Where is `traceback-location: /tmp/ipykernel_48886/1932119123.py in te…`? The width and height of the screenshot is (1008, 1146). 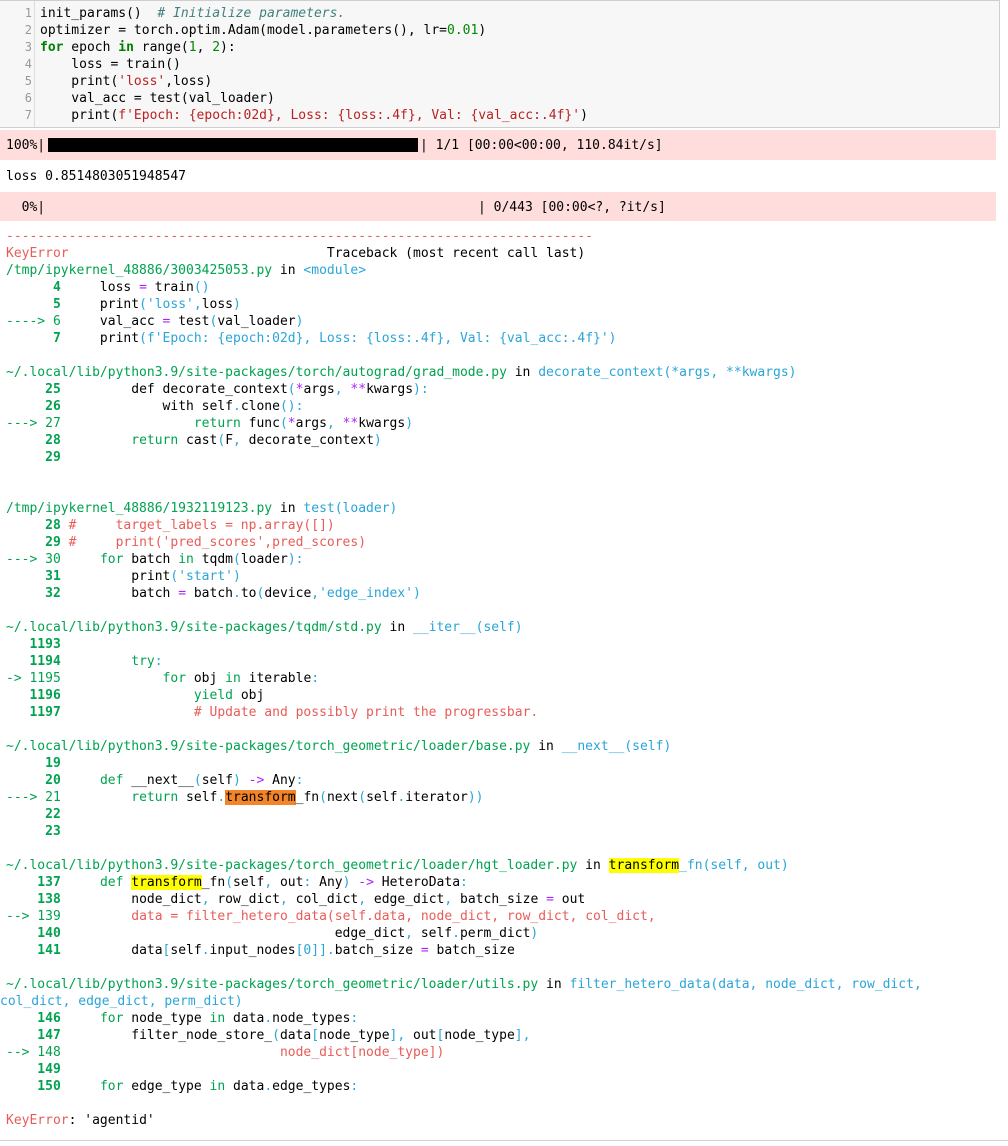 traceback-location: /tmp/ipykernel_48886/1932119123.py in te… is located at coordinates (202, 508).